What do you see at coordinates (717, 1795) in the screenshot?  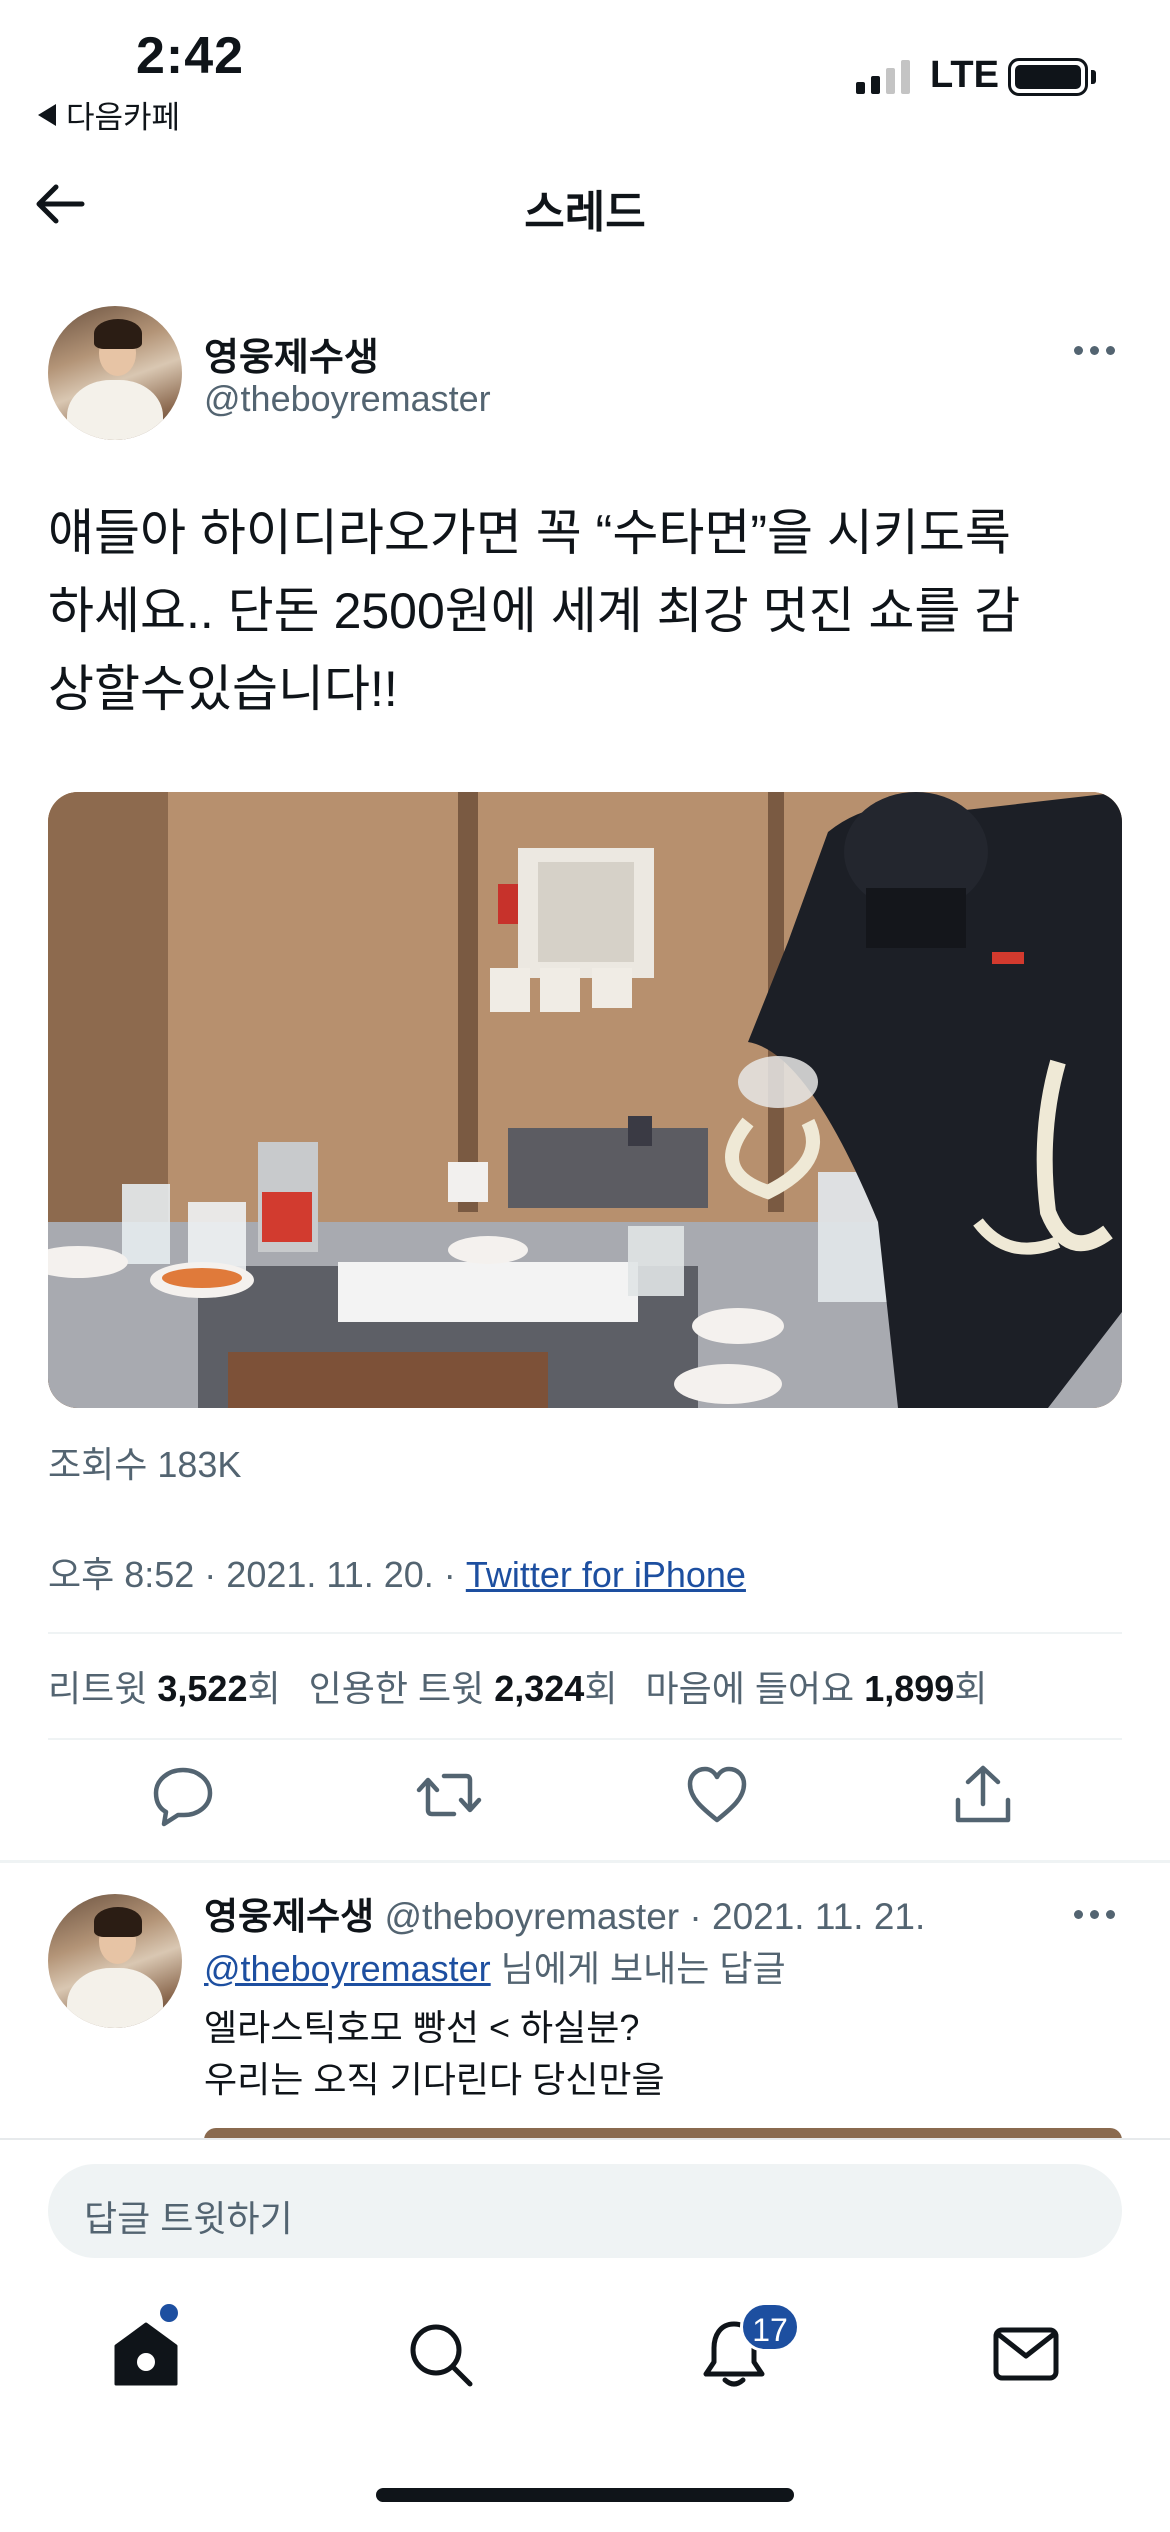 I see `like-heart-icon` at bounding box center [717, 1795].